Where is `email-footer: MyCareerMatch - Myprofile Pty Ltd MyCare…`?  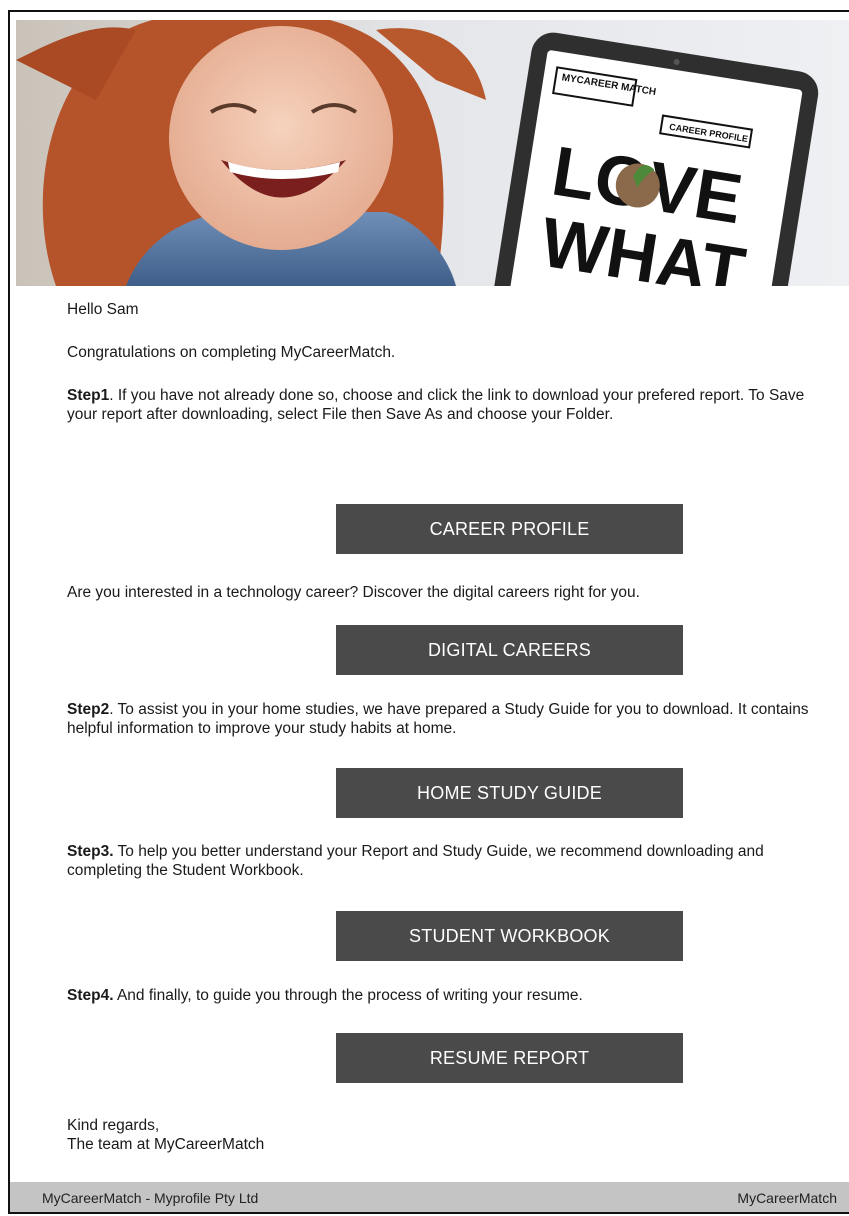
email-footer: MyCareerMatch - Myprofile Pty Ltd MyCare… is located at coordinates (429, 1197).